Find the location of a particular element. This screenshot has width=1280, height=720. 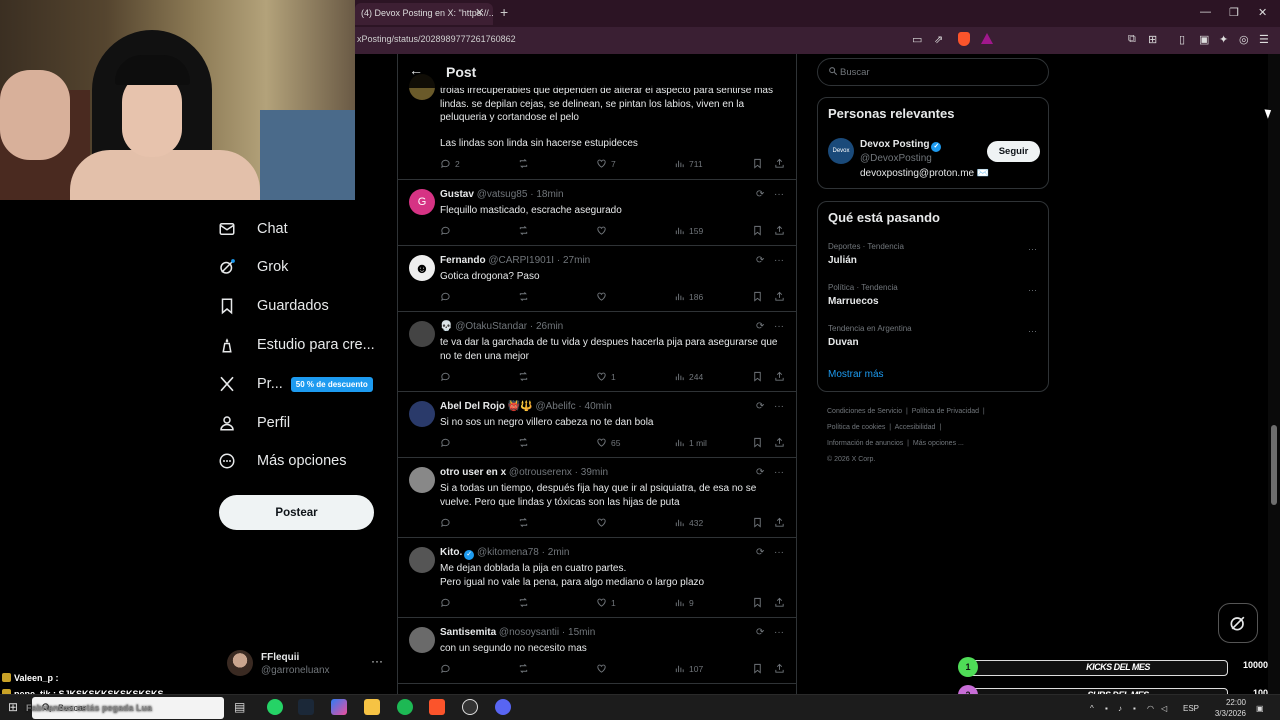

obs-icon is located at coordinates (470, 707).